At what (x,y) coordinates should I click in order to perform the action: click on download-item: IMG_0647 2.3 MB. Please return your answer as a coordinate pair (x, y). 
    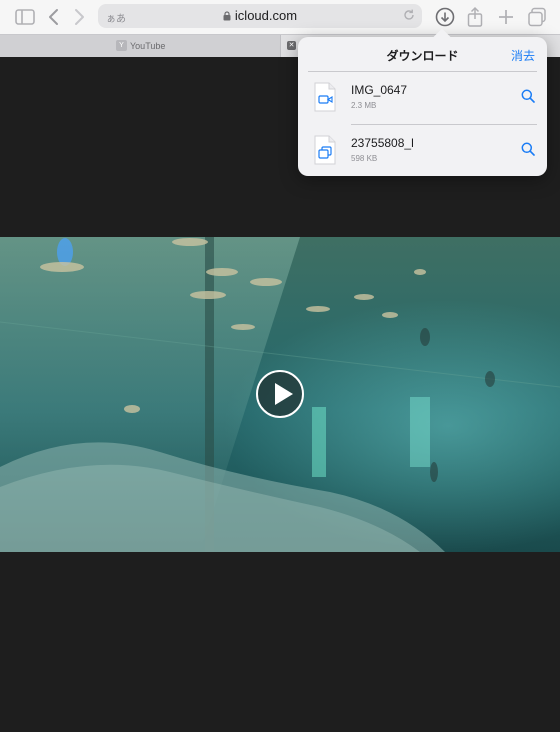
    Looking at the image, I should click on (422, 98).